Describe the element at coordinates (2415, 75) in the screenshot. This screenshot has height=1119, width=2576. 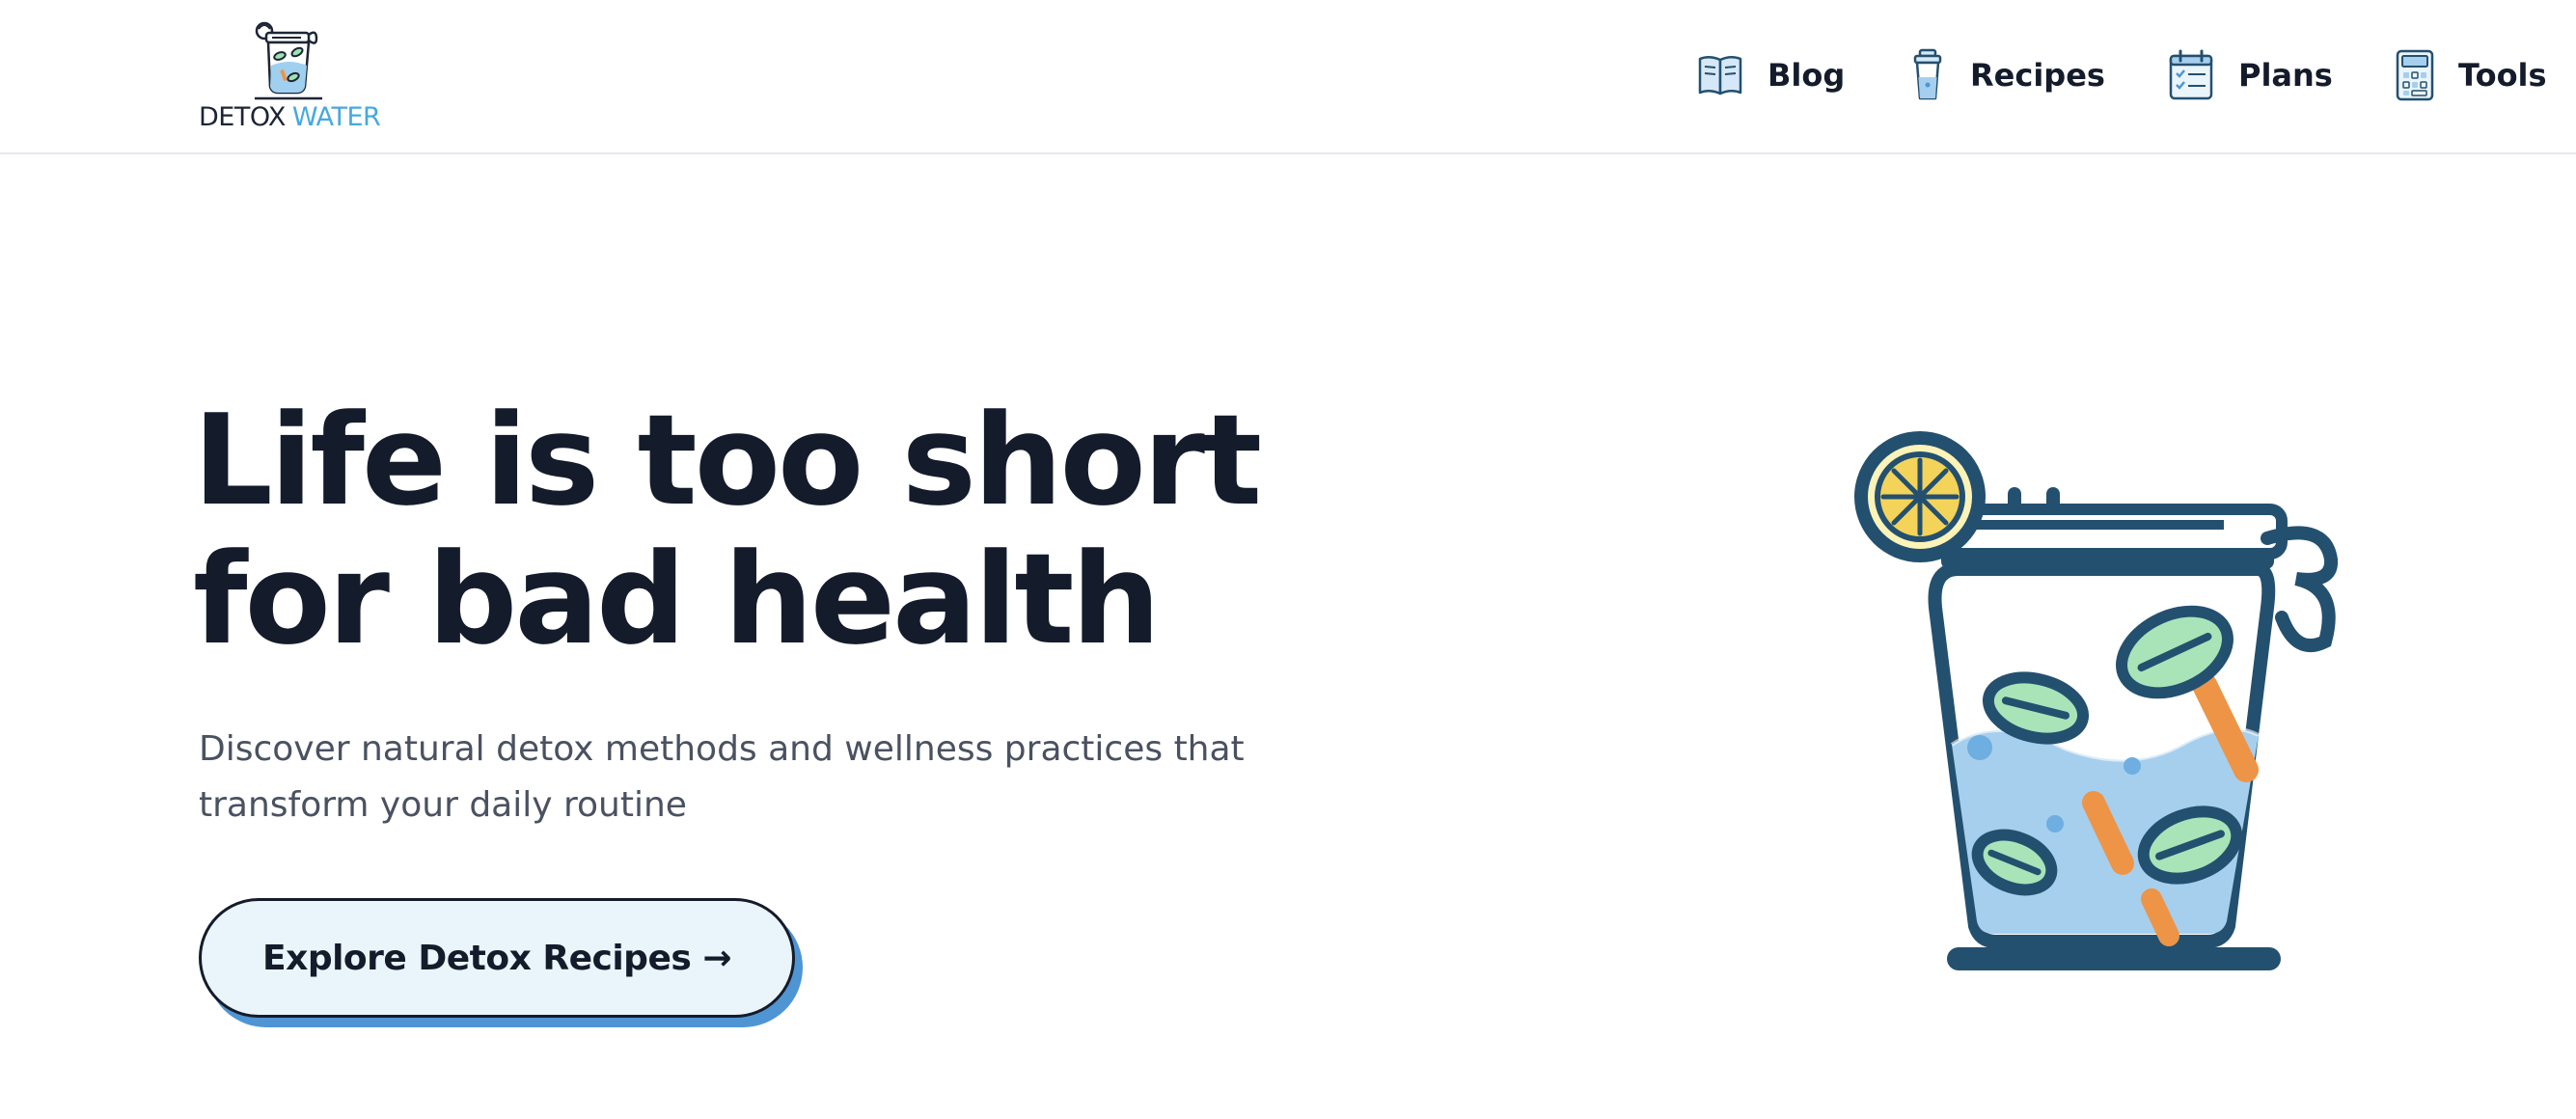
I see `calculator-icon` at that location.